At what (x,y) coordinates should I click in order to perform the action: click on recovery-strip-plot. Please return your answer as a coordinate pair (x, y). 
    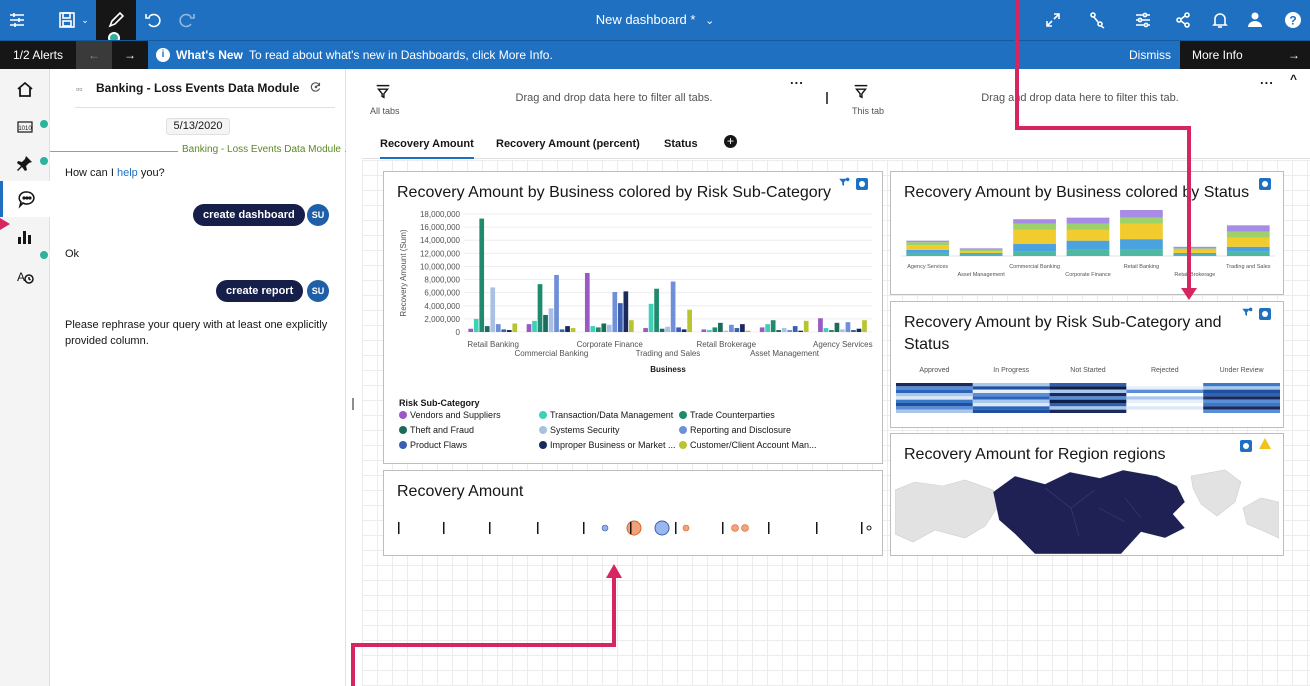
    Looking at the image, I should click on (633, 530).